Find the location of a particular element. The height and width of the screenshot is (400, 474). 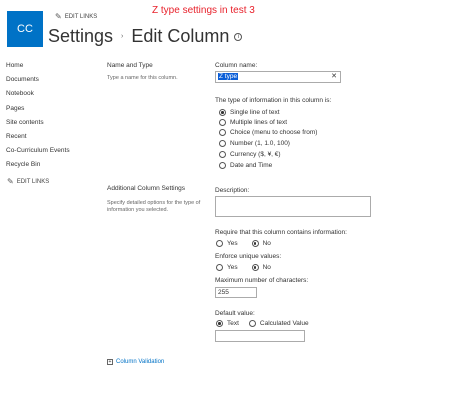

edit-links-left: ✎ EDIT LINKS is located at coordinates (28, 182).